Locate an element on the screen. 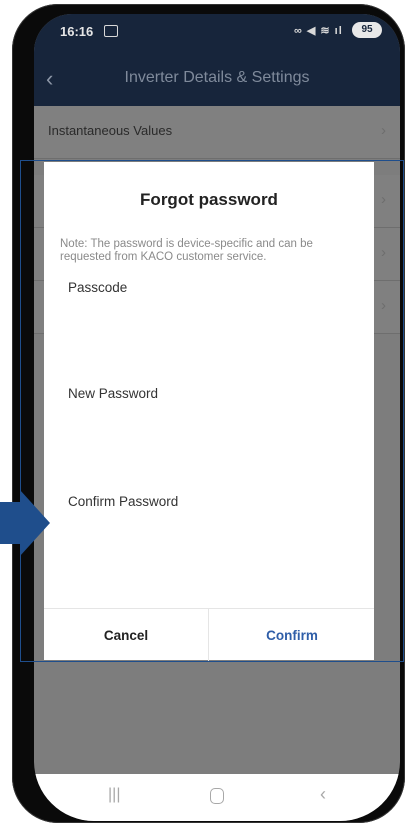 Image resolution: width=409 pixels, height=827 pixels. pointer-arrow-icon is located at coordinates (25, 523).